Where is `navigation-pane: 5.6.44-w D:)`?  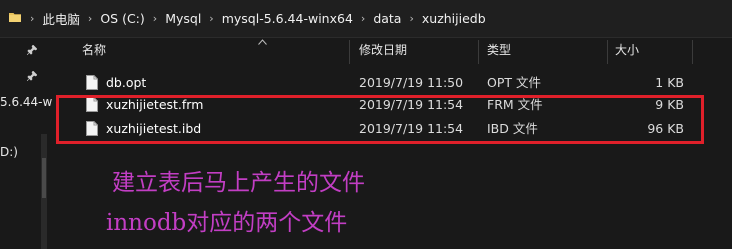
navigation-pane: 5.6.44-w D:) is located at coordinates (26, 143).